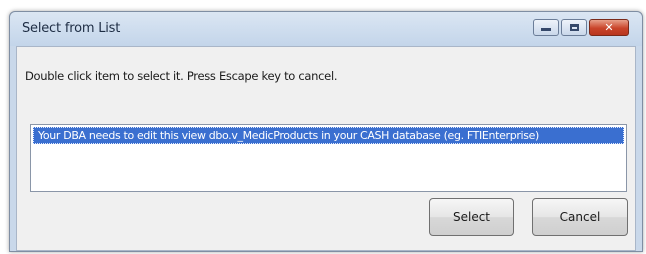 Image resolution: width=646 pixels, height=254 pixels. I want to click on window-title: Select from List, so click(71, 28).